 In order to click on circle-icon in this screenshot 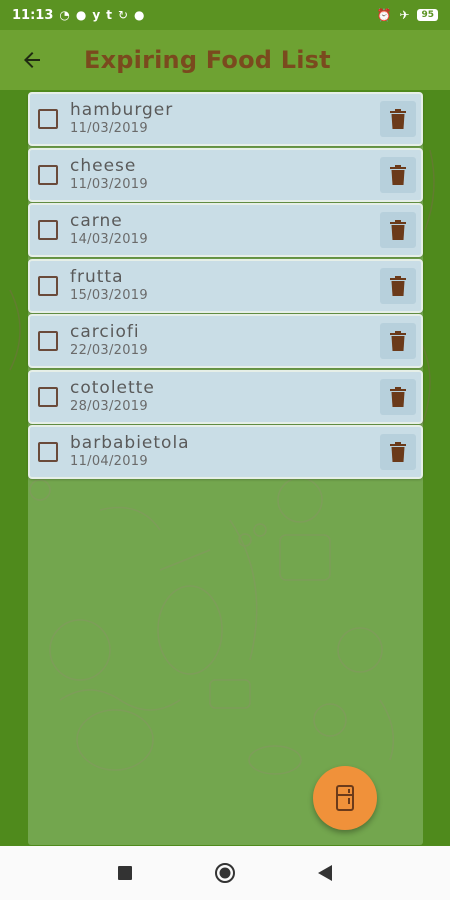, I will do `click(225, 873)`.